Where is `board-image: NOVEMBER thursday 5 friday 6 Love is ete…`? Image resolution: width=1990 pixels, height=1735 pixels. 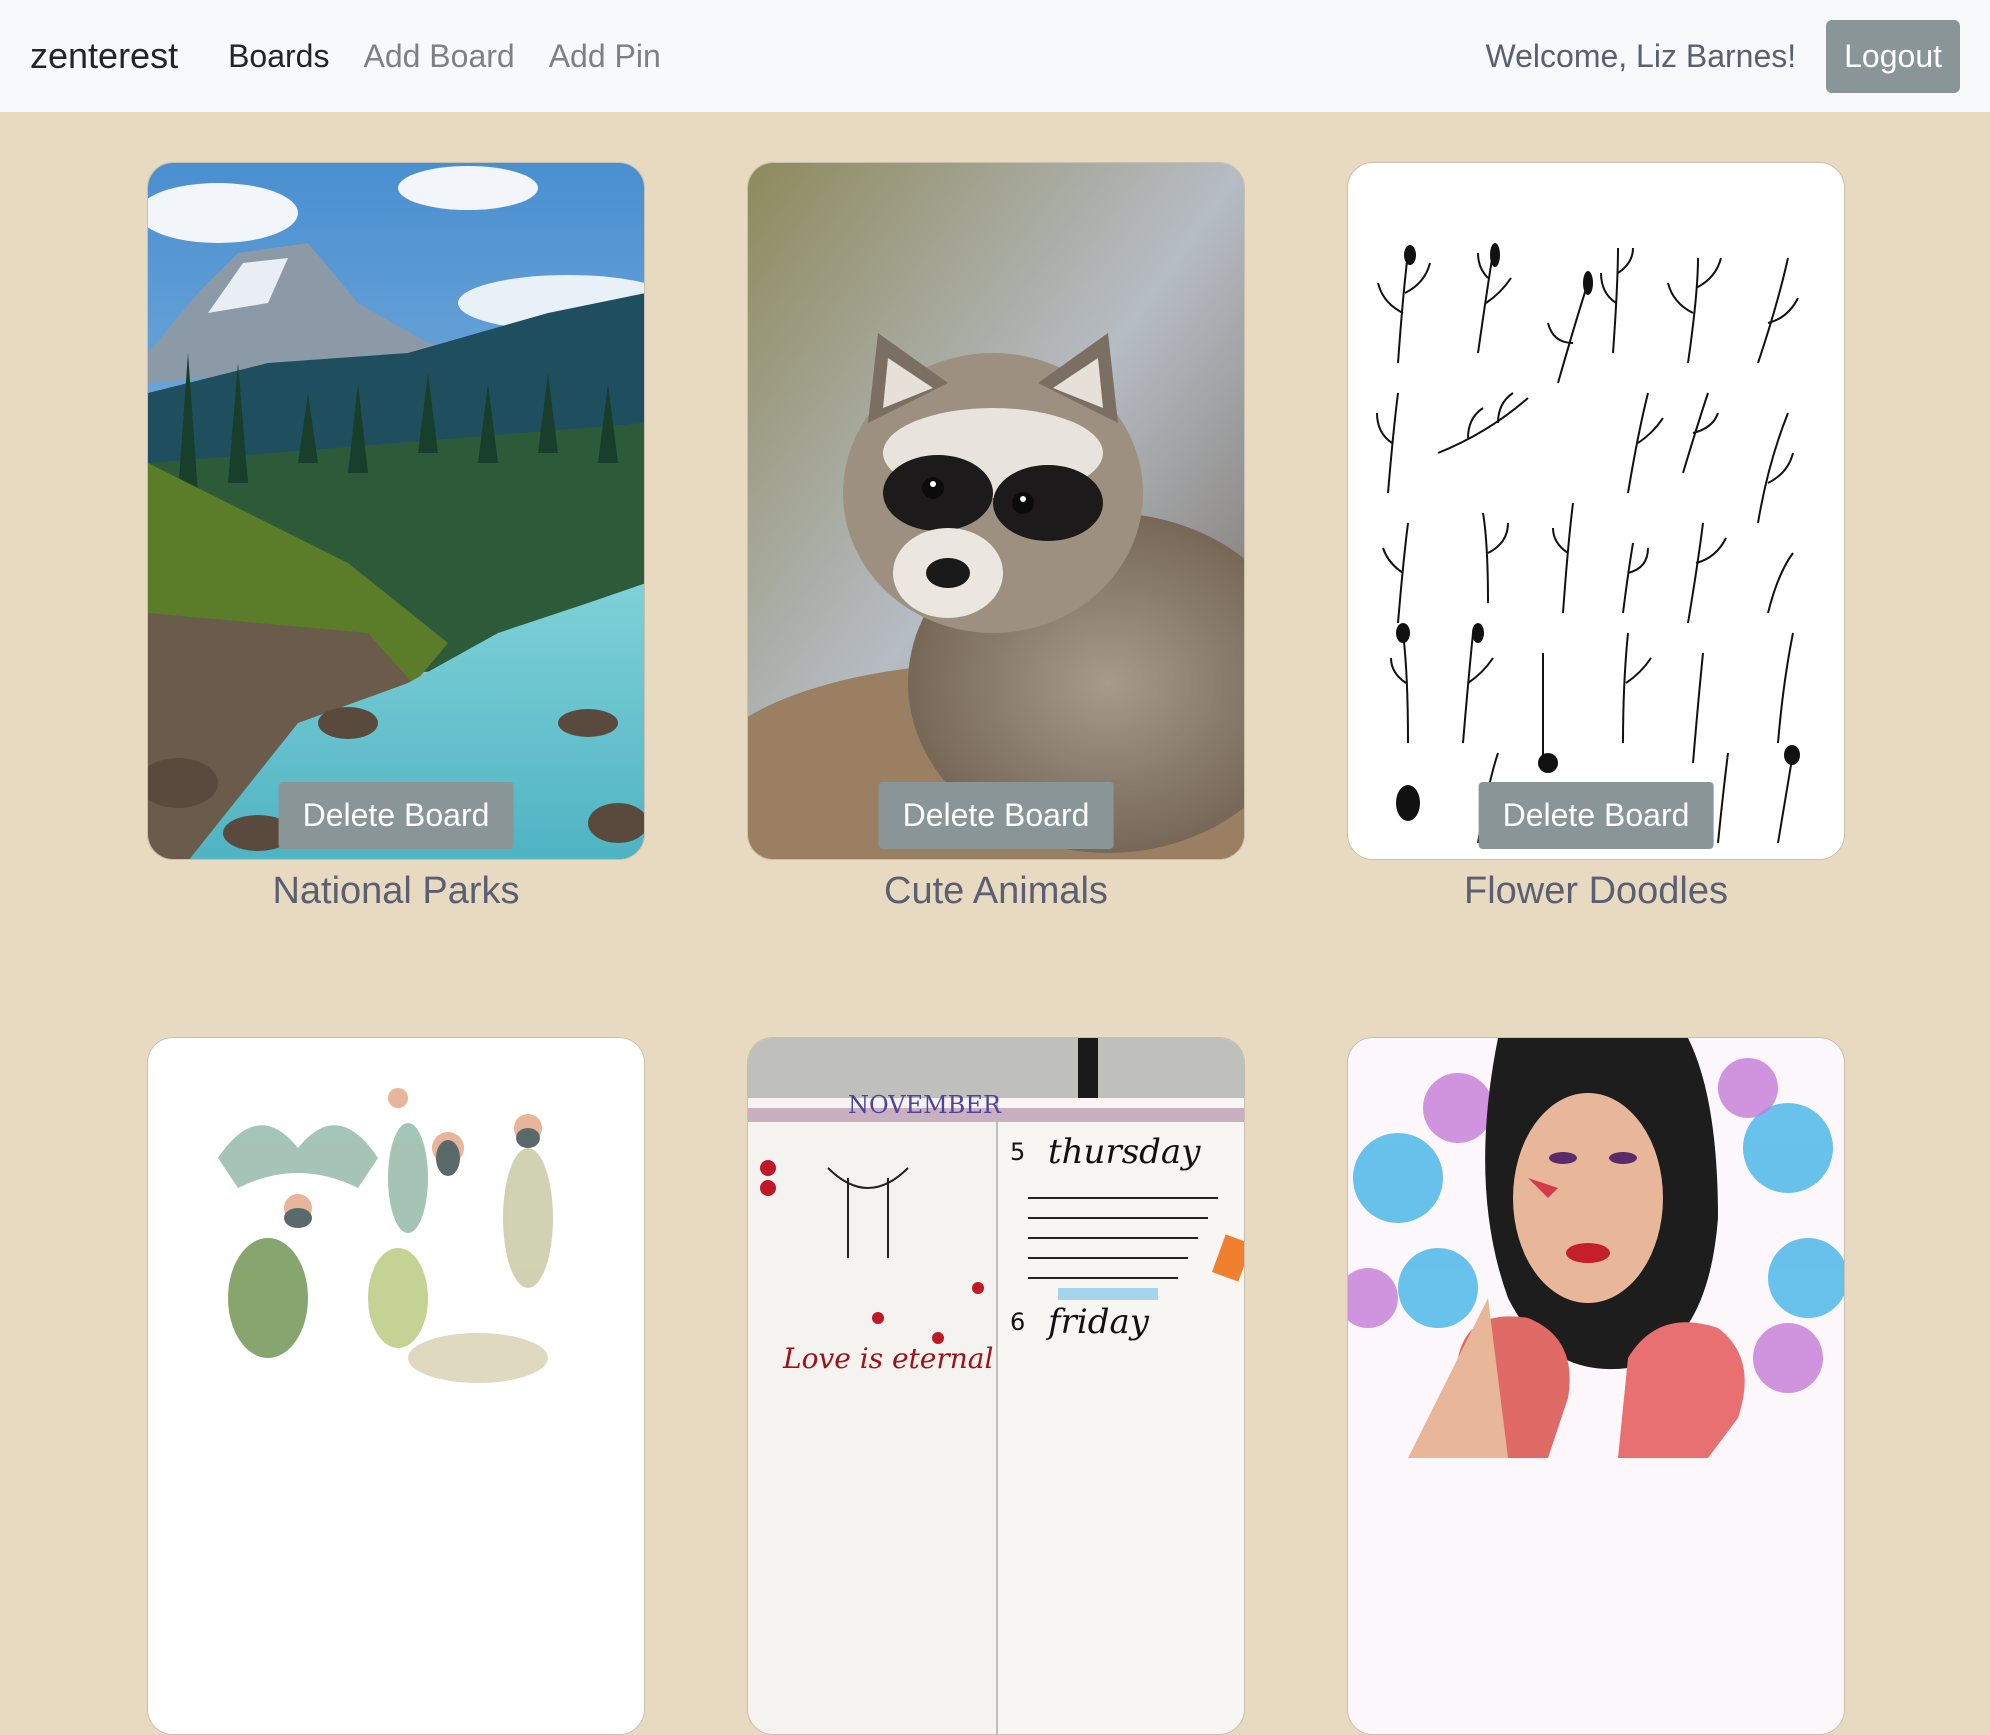 board-image: NOVEMBER thursday 5 friday 6 Love is ete… is located at coordinates (996, 1386).